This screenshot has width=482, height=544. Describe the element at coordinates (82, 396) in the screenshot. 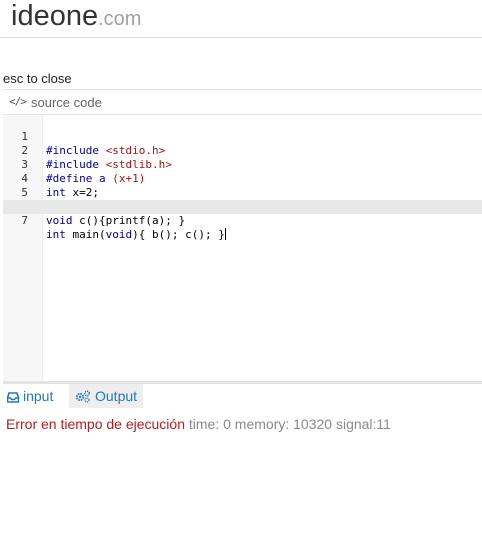

I see `gears-icon` at that location.